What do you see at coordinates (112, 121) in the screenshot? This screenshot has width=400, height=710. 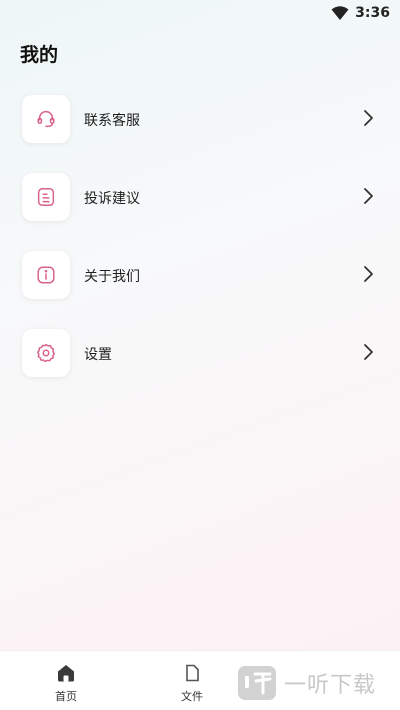 I see `menu-label-contact-service: 联系客服` at bounding box center [112, 121].